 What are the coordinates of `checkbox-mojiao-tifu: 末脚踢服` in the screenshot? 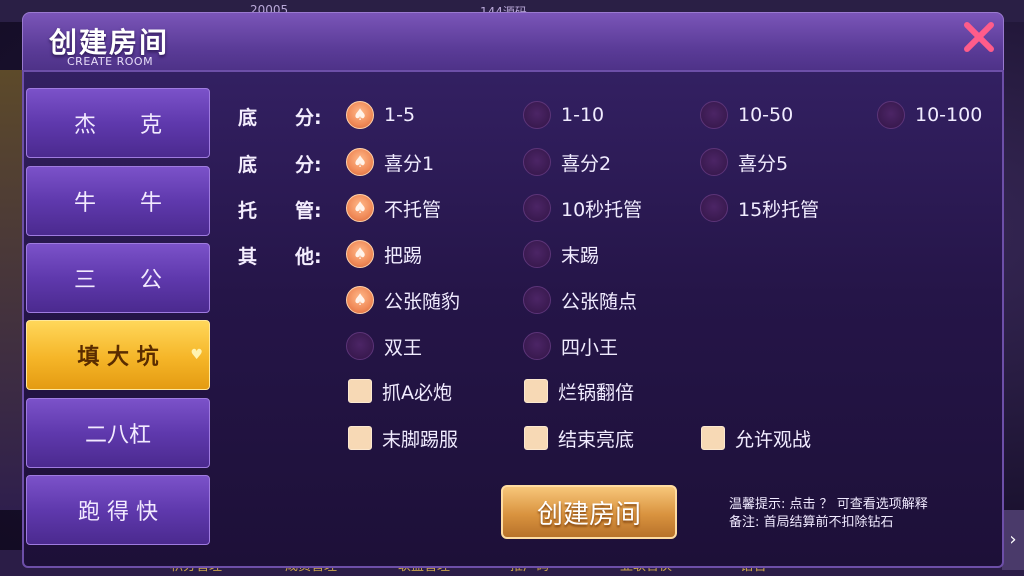 It's located at (403, 438).